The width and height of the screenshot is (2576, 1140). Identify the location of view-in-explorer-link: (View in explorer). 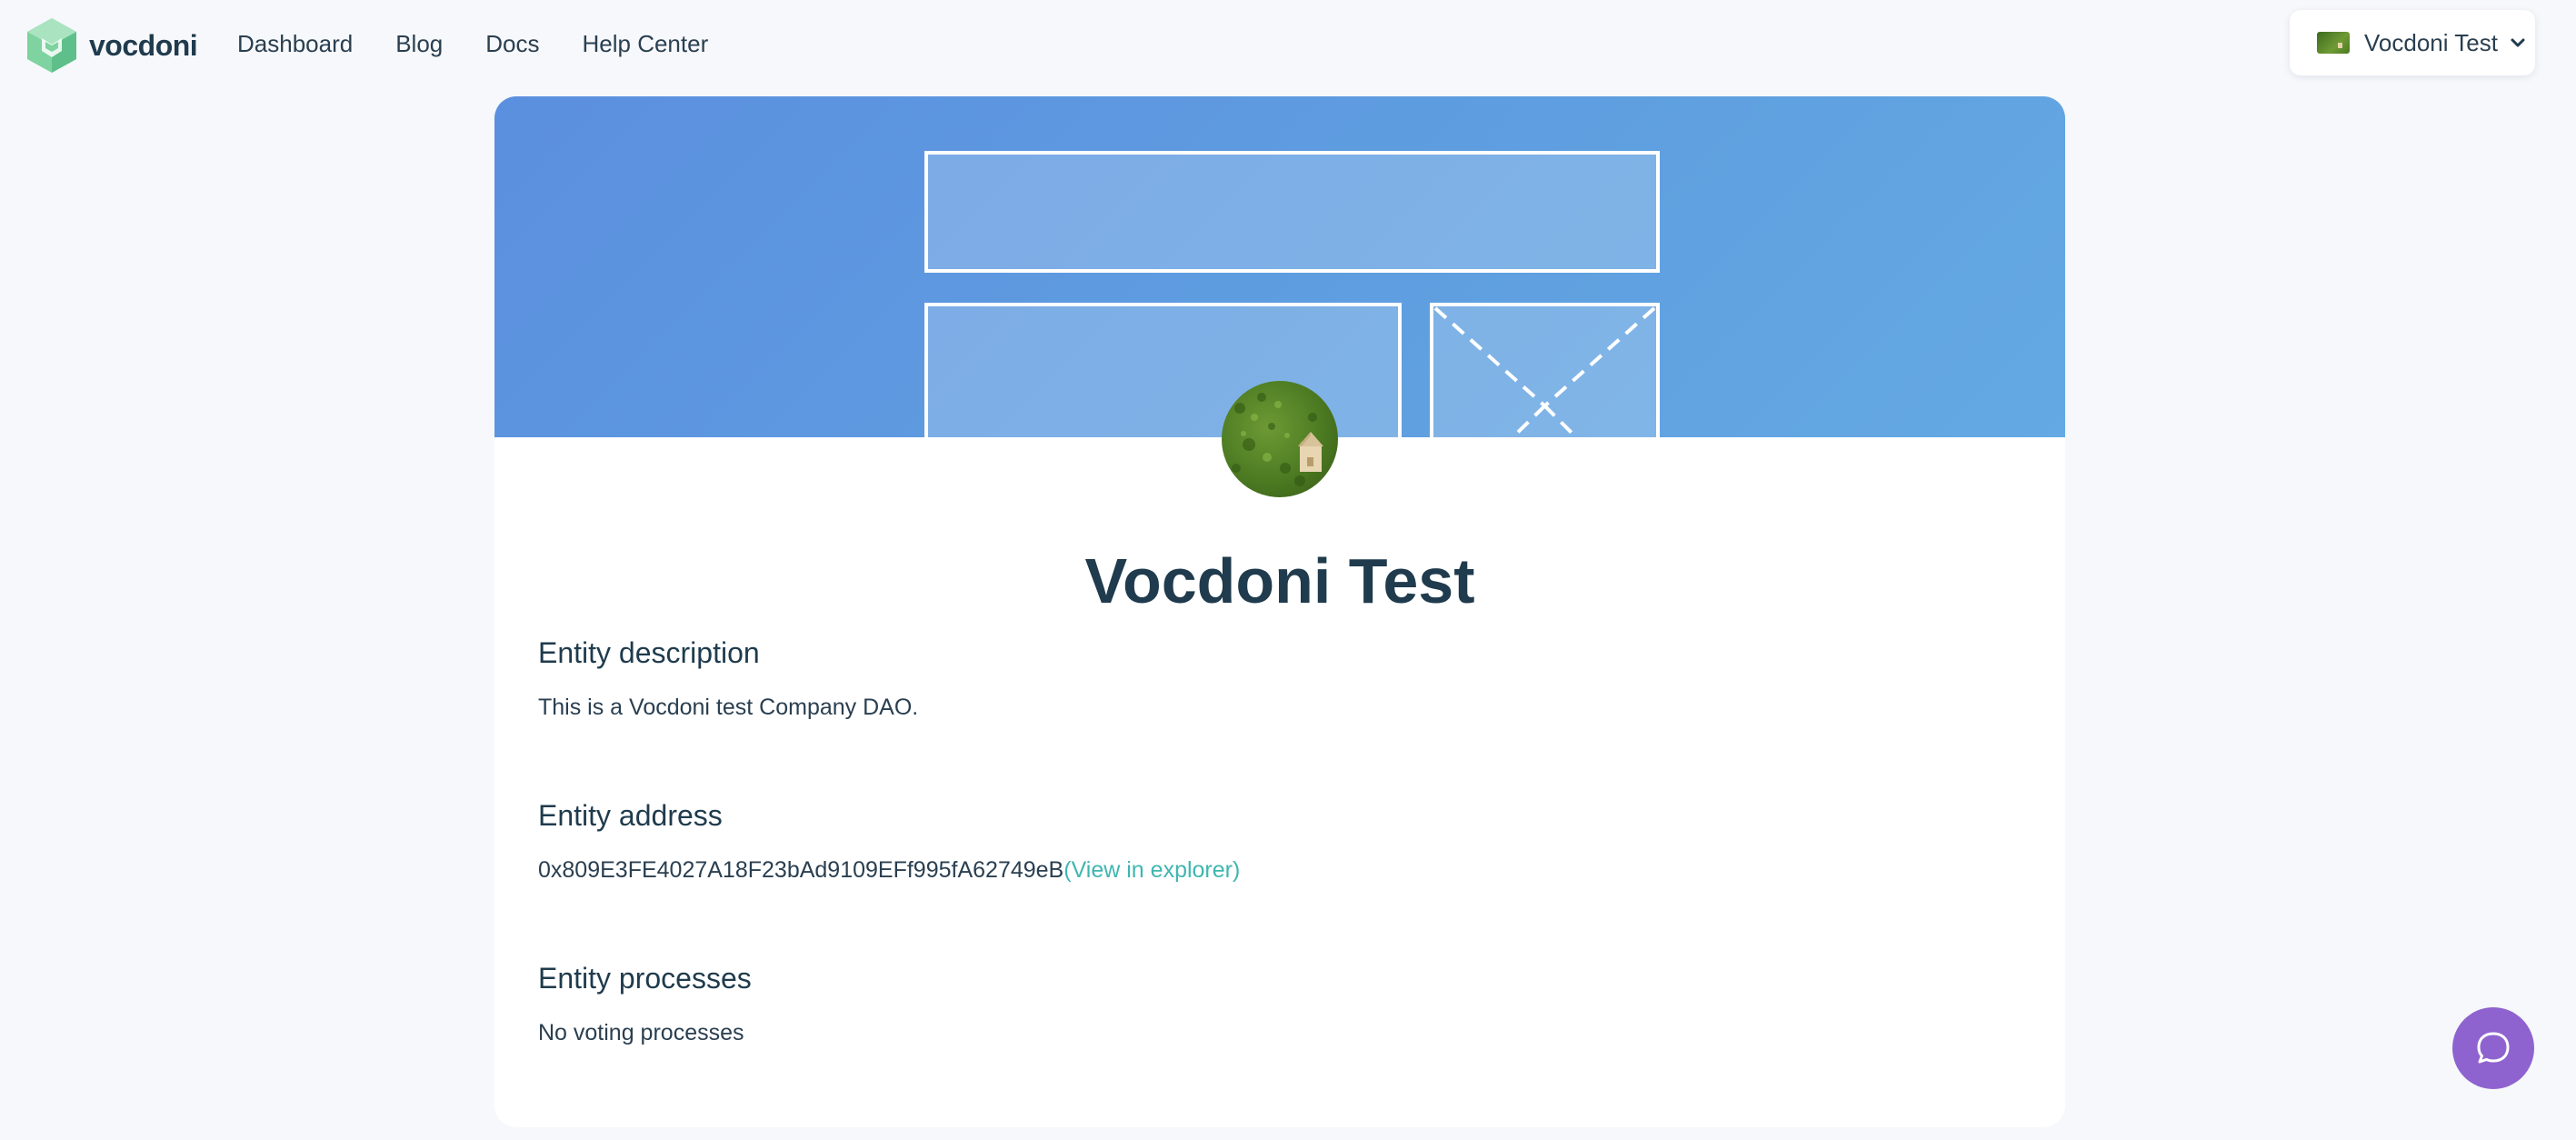
(1151, 870).